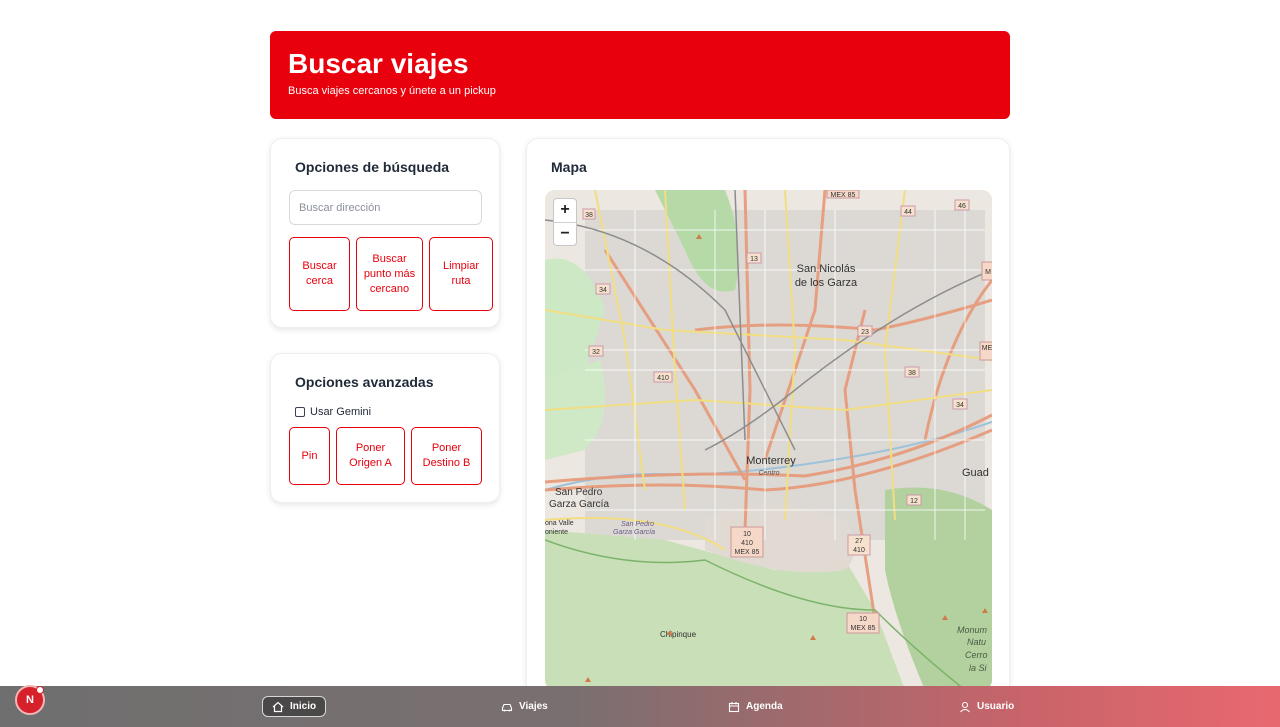  Describe the element at coordinates (771, 461) in the screenshot. I see `label-monterrey: Monterrey` at that location.